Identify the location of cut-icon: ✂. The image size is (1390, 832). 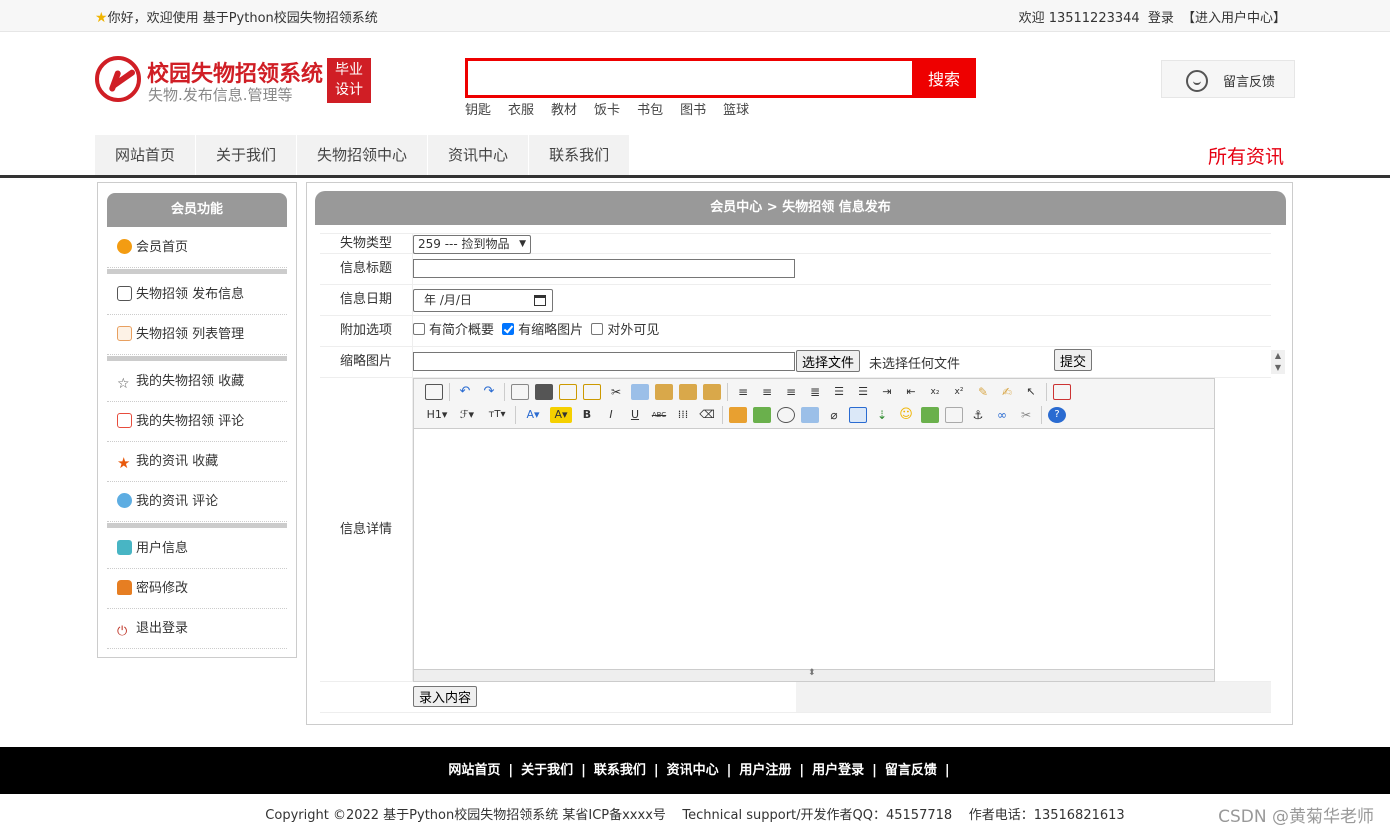
(616, 392).